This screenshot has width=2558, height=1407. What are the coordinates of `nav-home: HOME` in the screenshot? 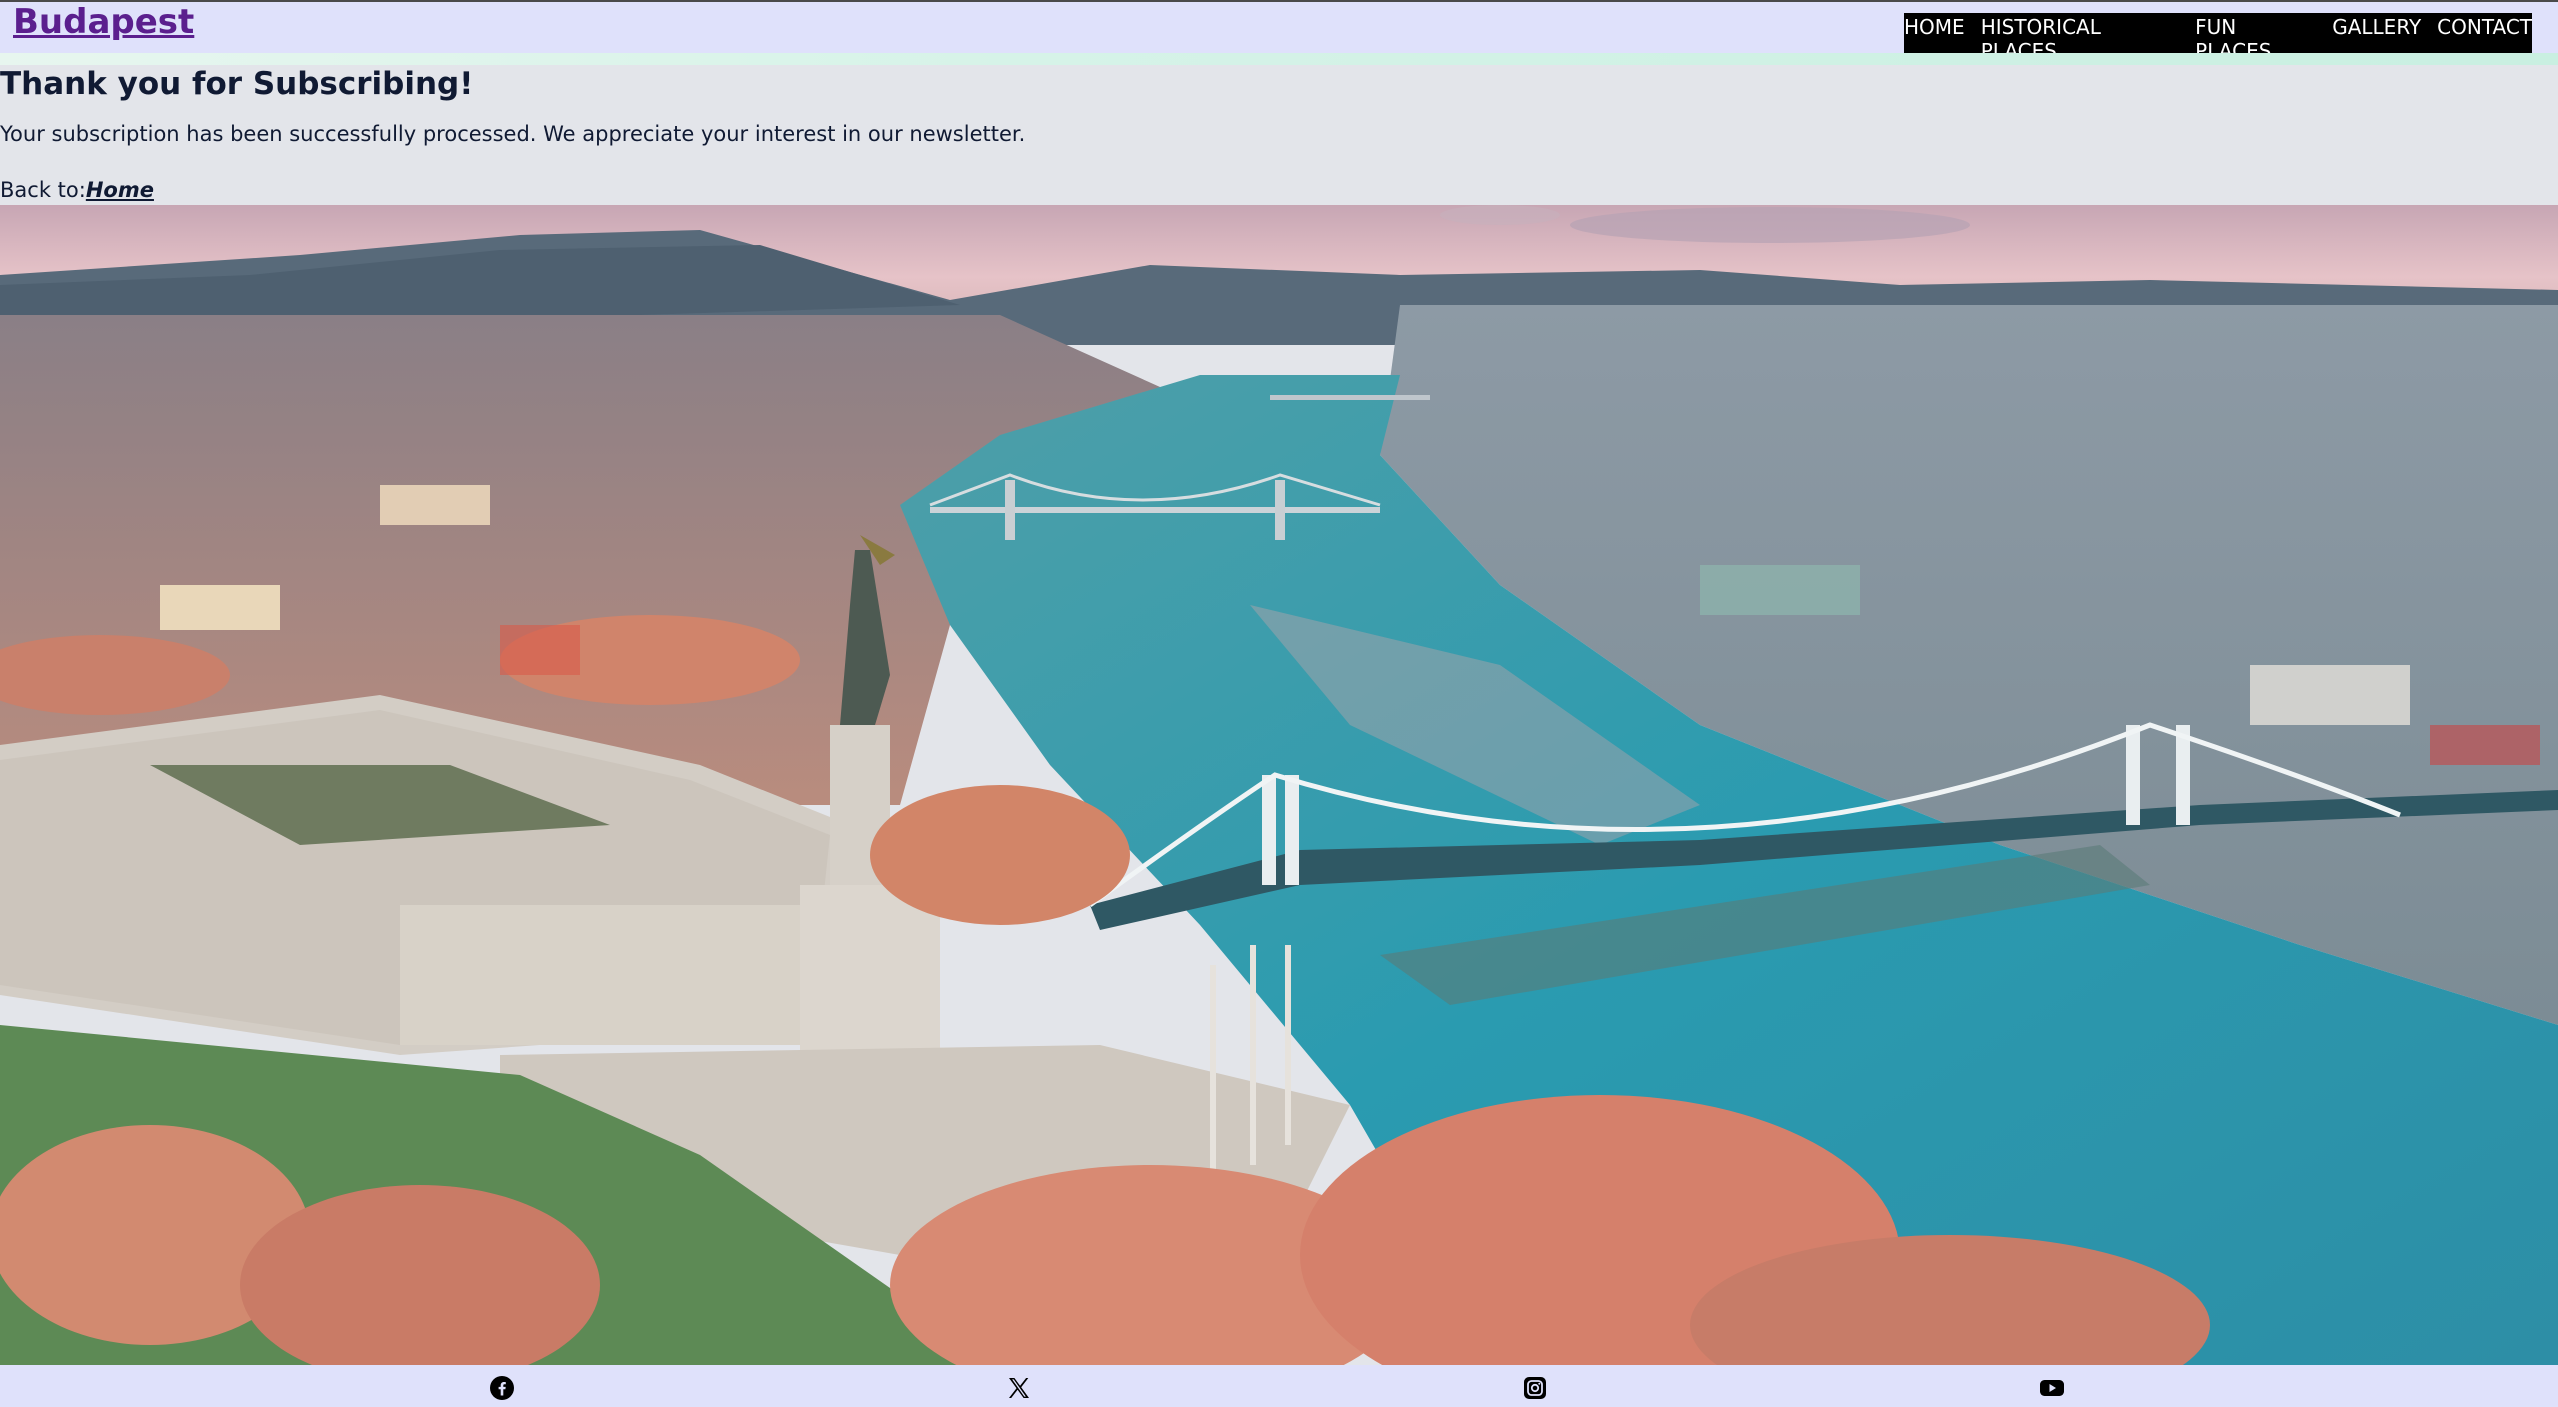 It's located at (1934, 27).